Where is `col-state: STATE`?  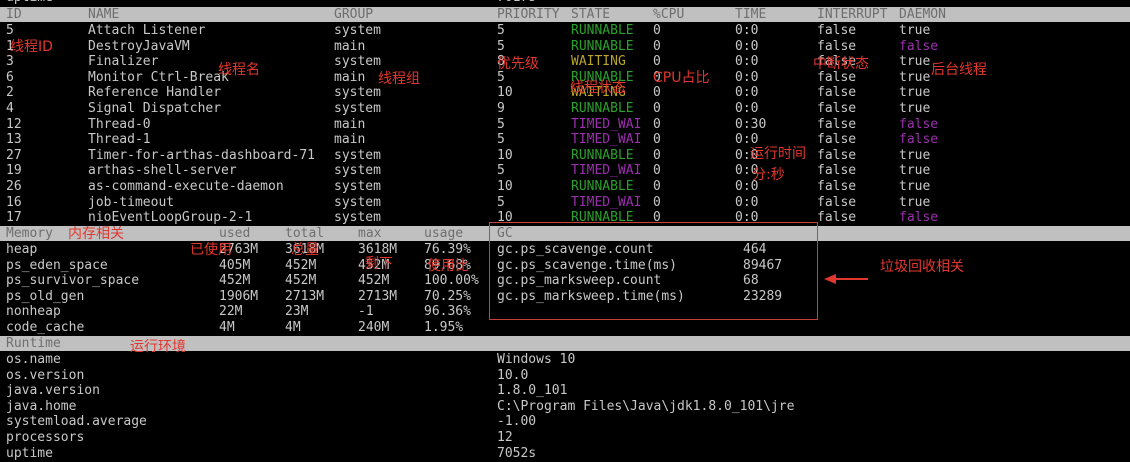 col-state: STATE is located at coordinates (591, 14).